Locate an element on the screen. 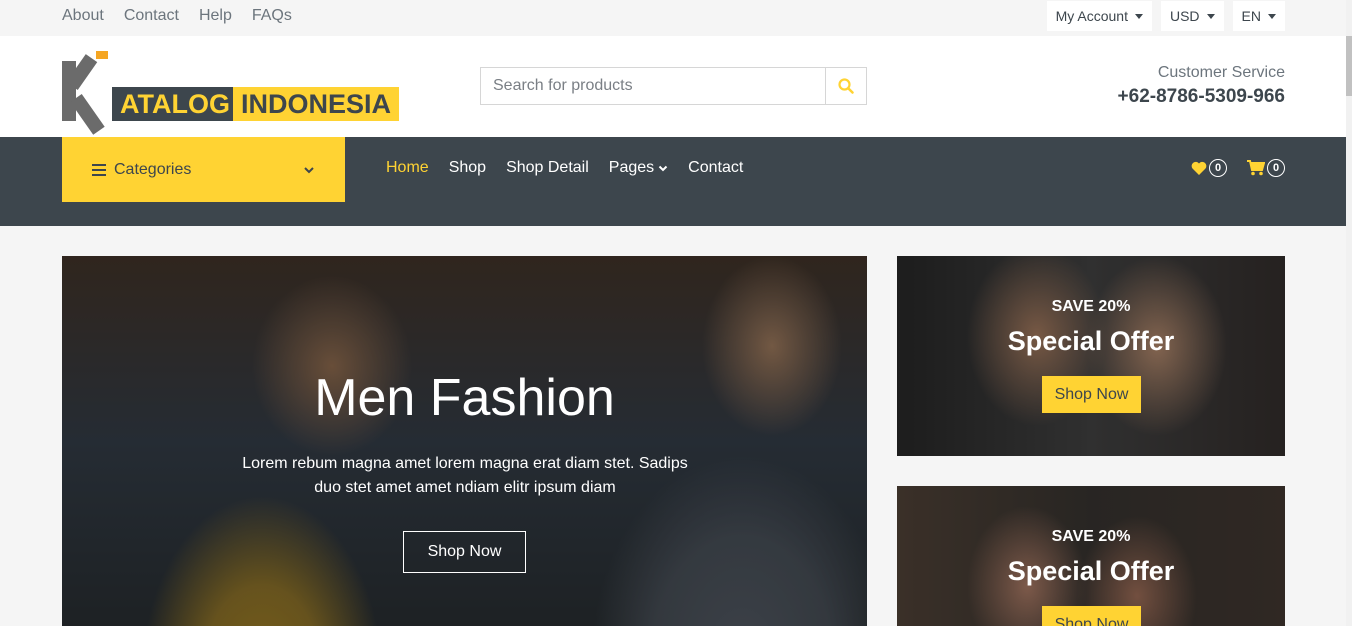  customer-service-label: Customer Service is located at coordinates (1221, 72).